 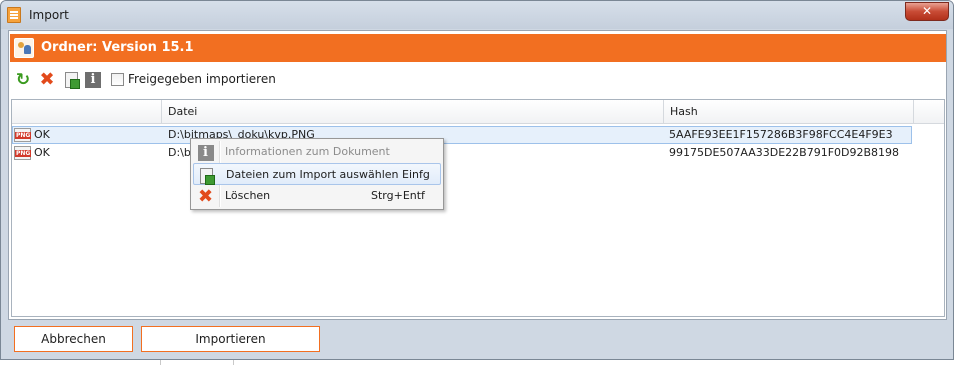 I want to click on row-hash: 5AAFE93EE1F157286B3F98FCC4E4F9E3, so click(x=781, y=134).